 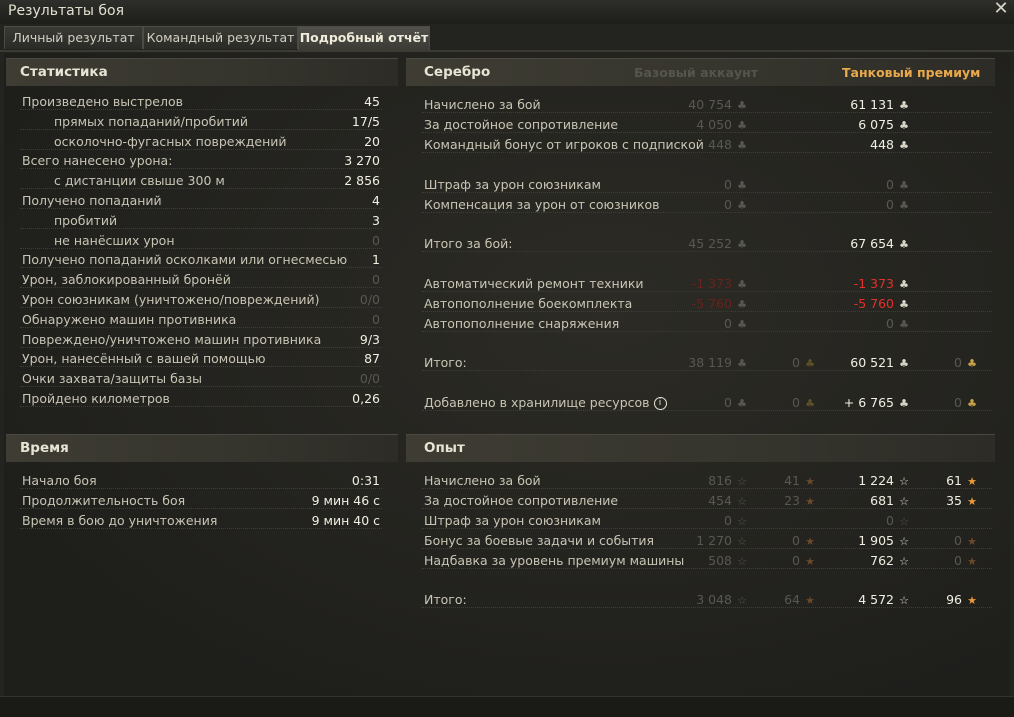 I want to click on time-label: Время в бою до уничтожения, so click(x=120, y=520).